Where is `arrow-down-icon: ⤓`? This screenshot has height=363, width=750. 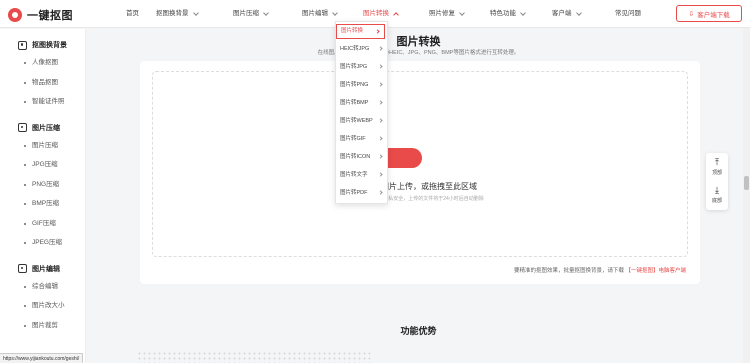
arrow-down-icon: ⤓ is located at coordinates (717, 190).